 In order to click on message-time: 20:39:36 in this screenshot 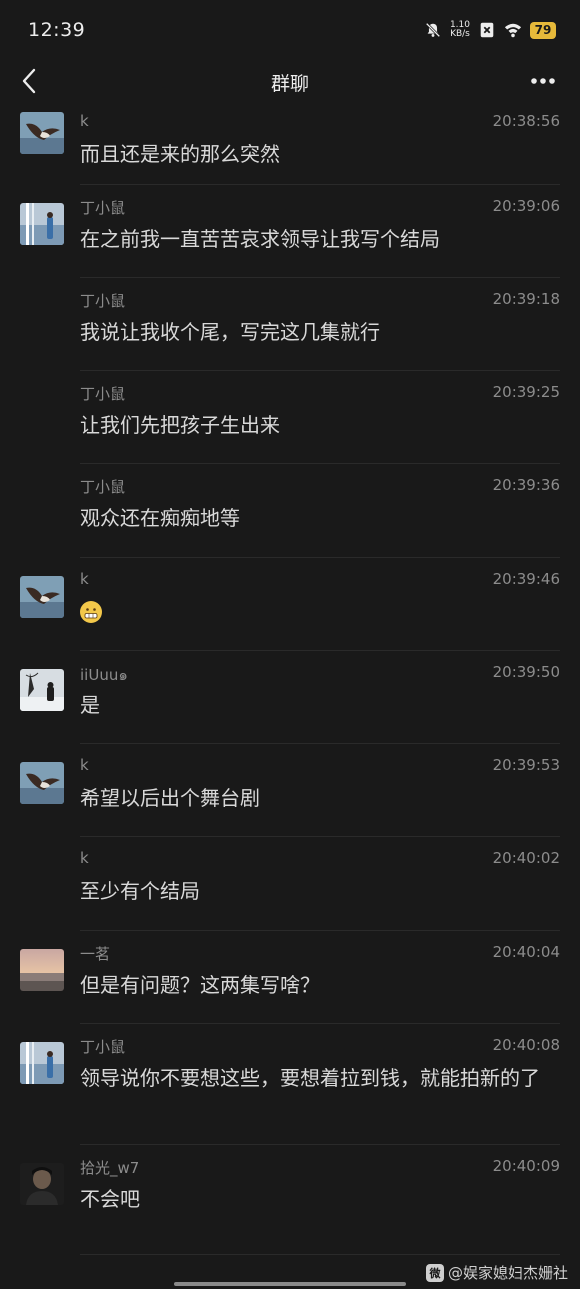, I will do `click(526, 485)`.